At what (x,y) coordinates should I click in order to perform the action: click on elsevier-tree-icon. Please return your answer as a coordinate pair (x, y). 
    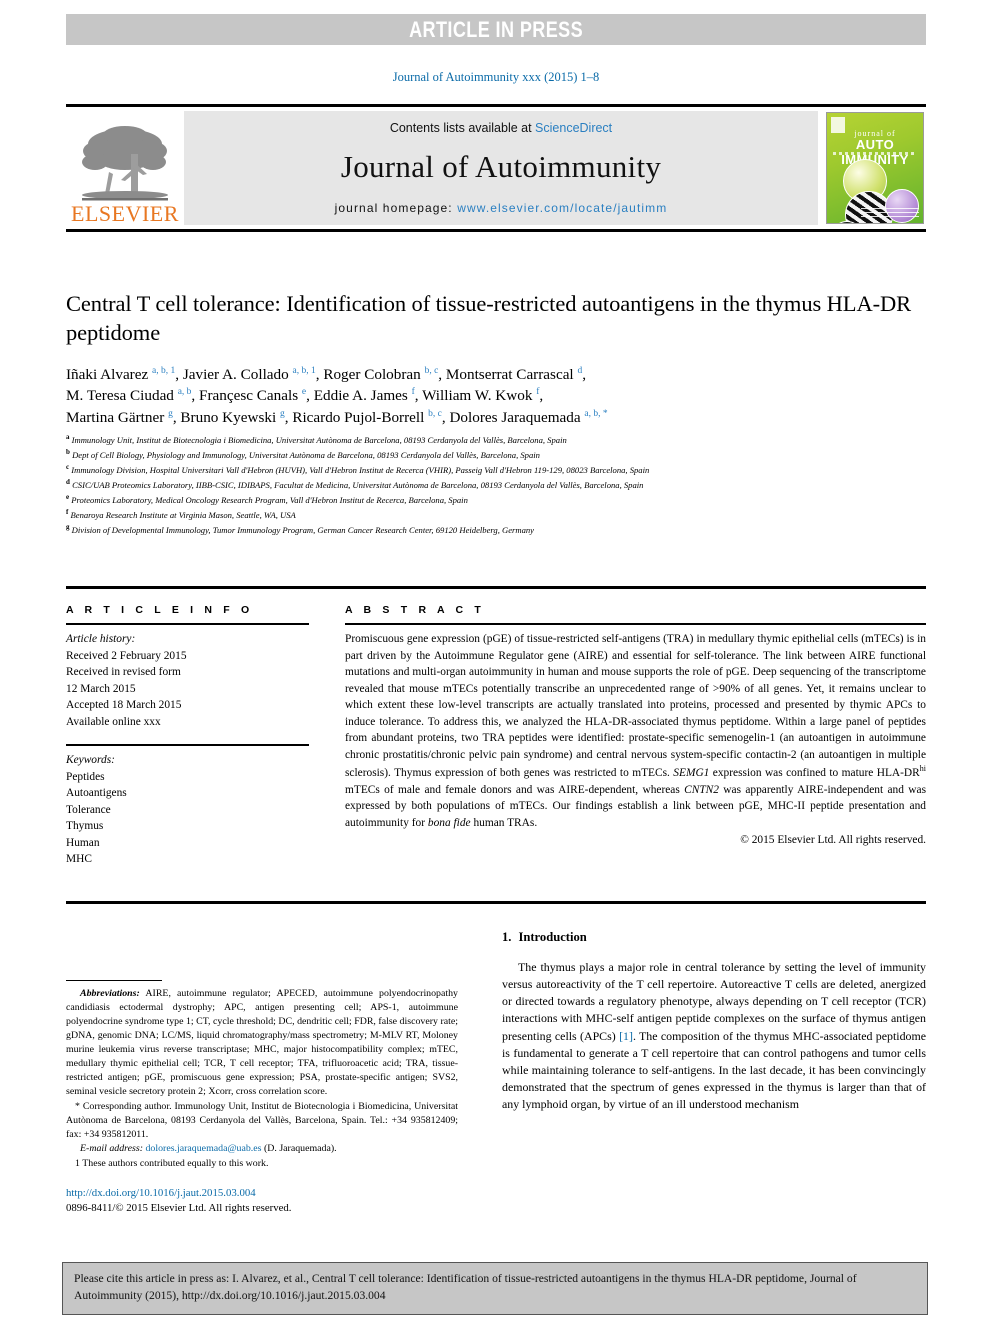
    Looking at the image, I should click on (125, 163).